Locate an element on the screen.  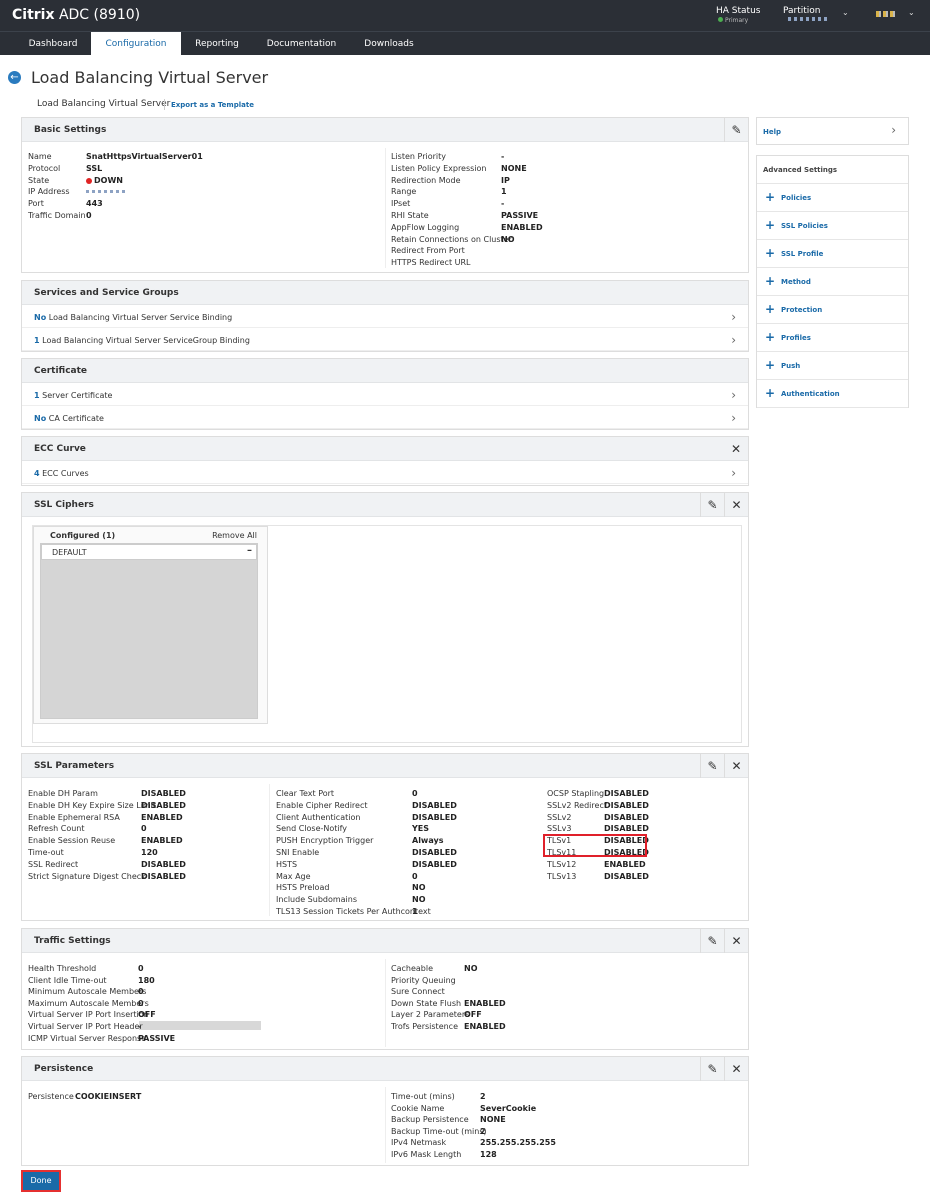
advanced-setting-item: + SSL Profile is located at coordinates (832, 254).